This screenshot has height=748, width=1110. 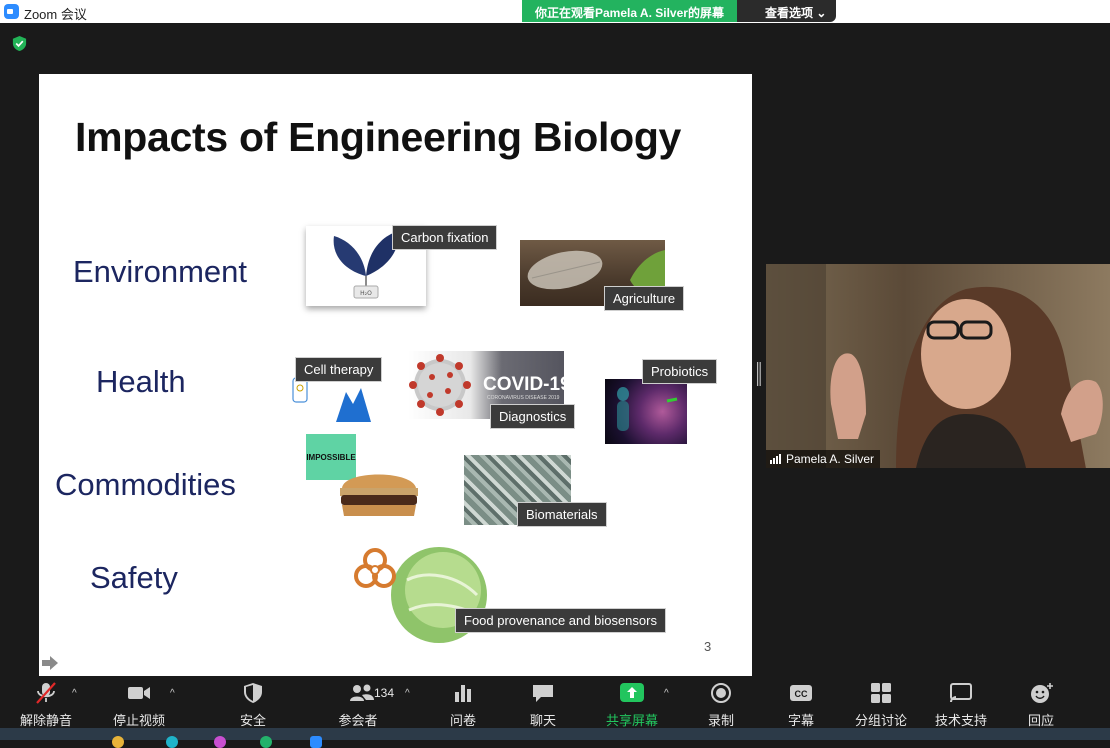 I want to click on bar-chart-icon, so click(x=463, y=693).